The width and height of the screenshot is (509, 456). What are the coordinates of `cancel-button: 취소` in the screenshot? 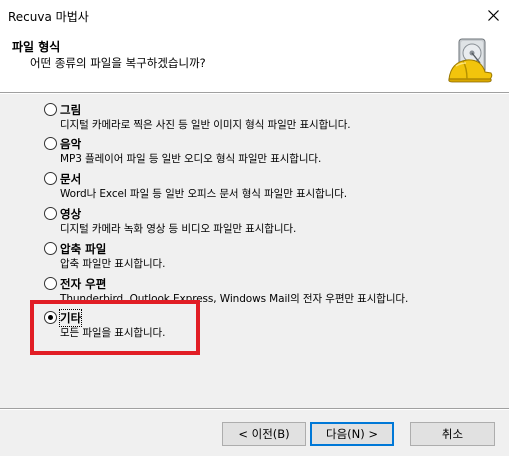 It's located at (452, 434).